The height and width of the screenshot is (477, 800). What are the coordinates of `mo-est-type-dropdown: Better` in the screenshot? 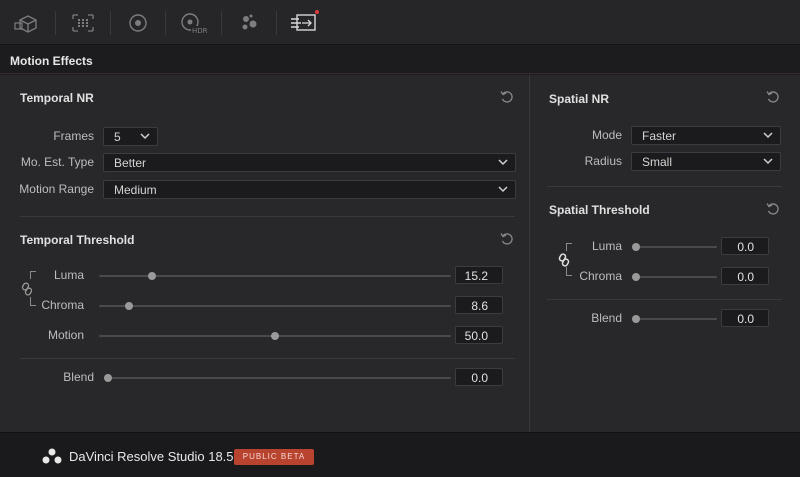 It's located at (309, 162).